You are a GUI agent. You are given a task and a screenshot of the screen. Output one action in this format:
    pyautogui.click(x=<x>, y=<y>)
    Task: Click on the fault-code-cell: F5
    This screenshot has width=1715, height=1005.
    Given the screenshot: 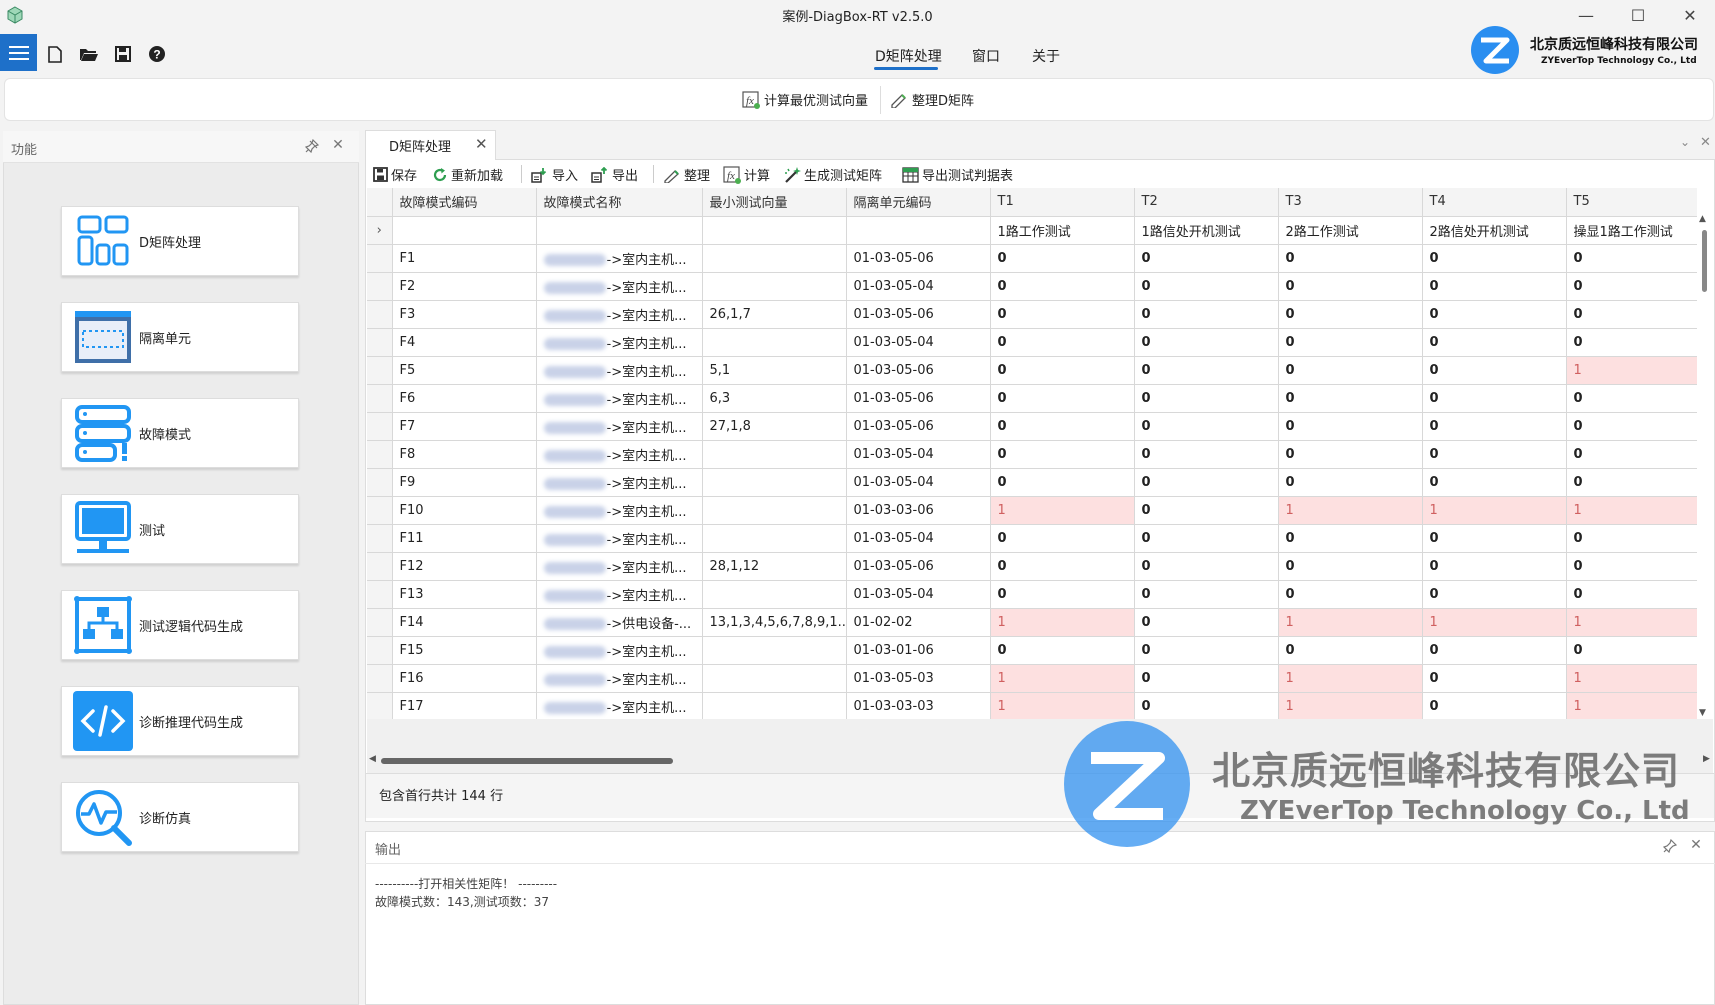 What is the action you would take?
    pyautogui.click(x=464, y=370)
    